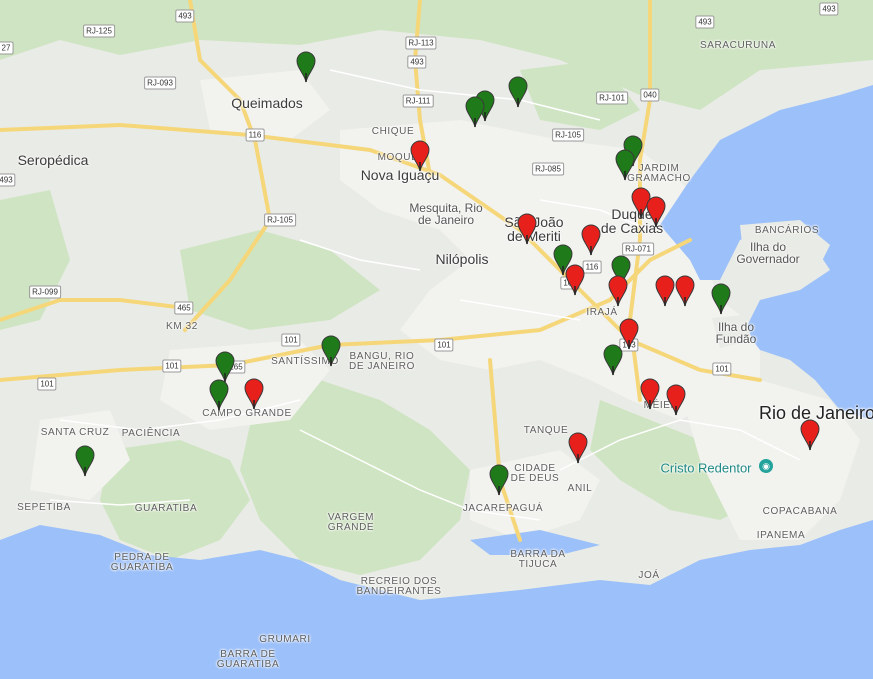 The width and height of the screenshot is (873, 679). Describe the element at coordinates (393, 131) in the screenshot. I see `neighborhood-label: CHIQUE` at that location.